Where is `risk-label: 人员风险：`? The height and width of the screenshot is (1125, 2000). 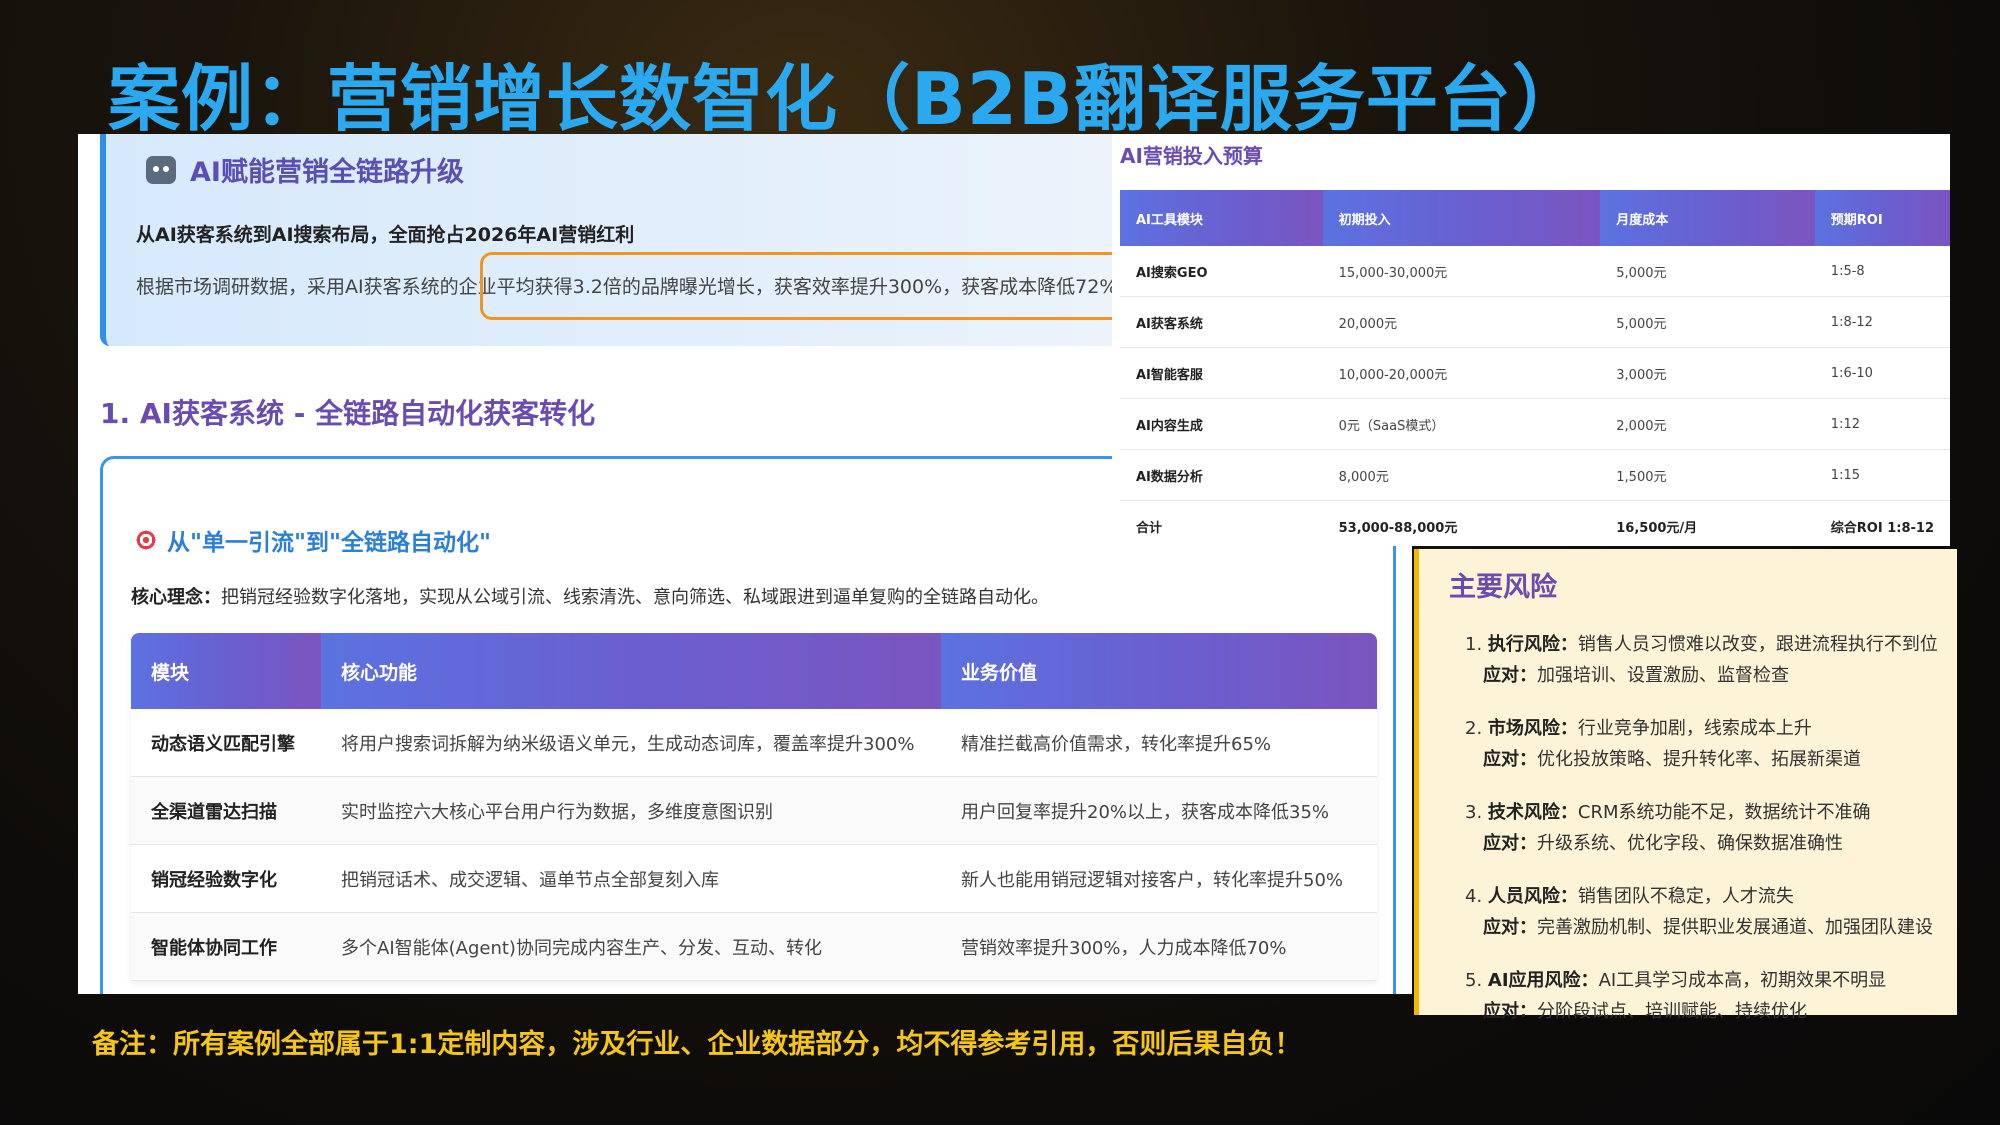
risk-label: 人员风险： is located at coordinates (1532, 896).